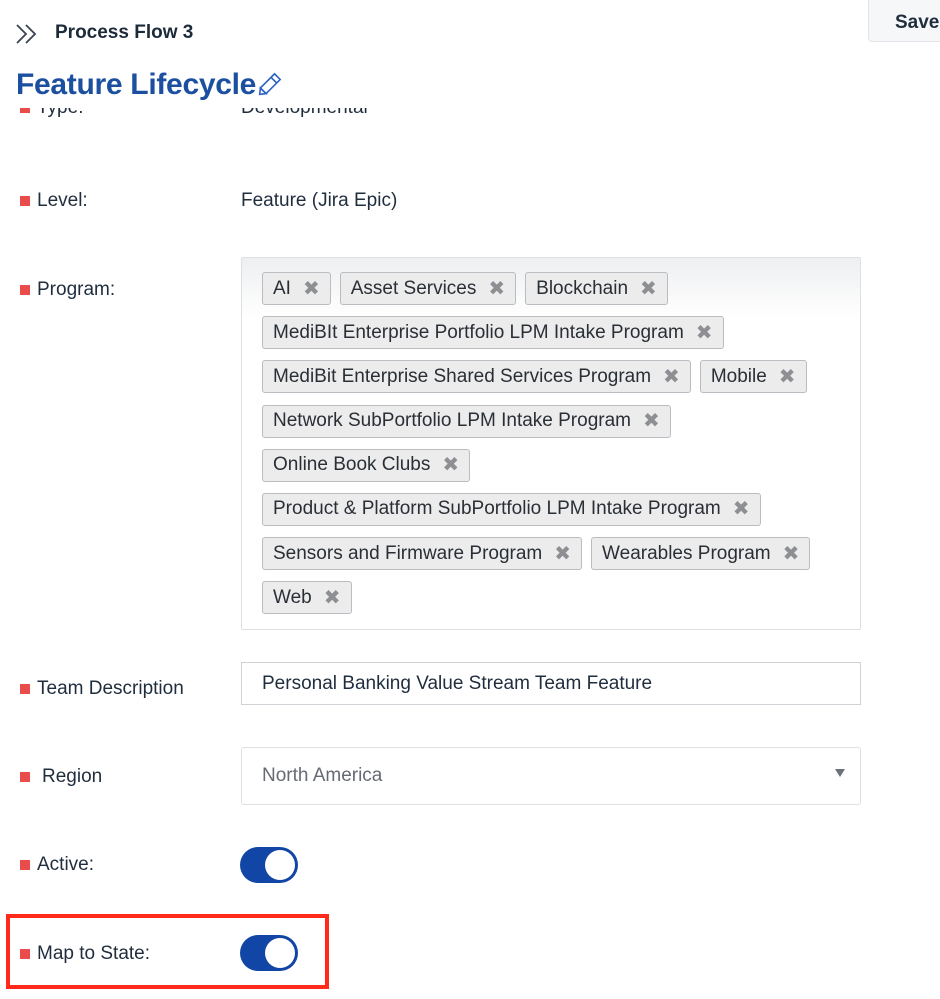 The height and width of the screenshot is (999, 940). I want to click on active-toggle, so click(269, 865).